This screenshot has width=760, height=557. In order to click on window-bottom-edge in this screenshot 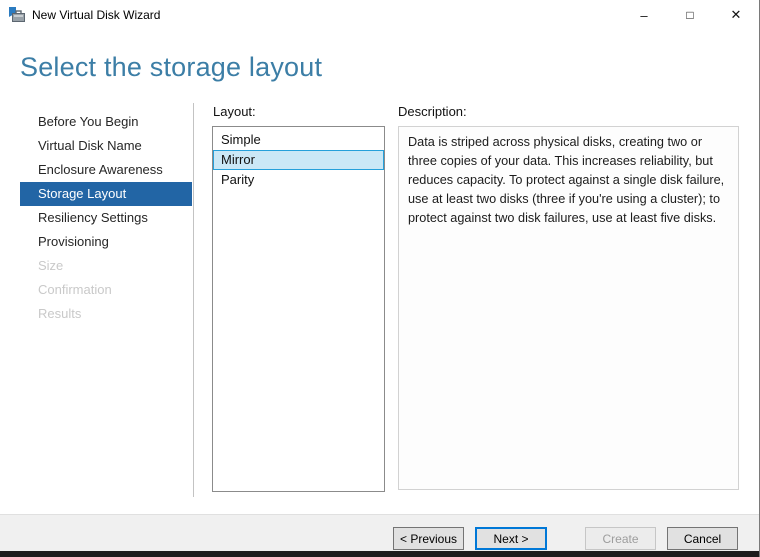, I will do `click(379, 554)`.